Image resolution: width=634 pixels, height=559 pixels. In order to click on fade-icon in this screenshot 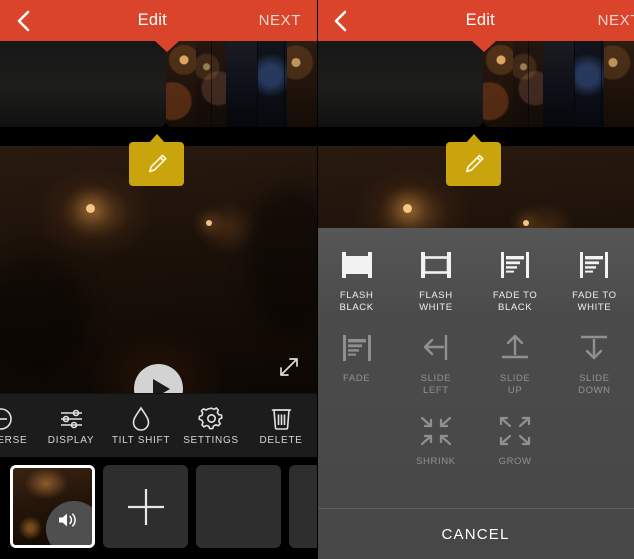, I will do `click(357, 348)`.